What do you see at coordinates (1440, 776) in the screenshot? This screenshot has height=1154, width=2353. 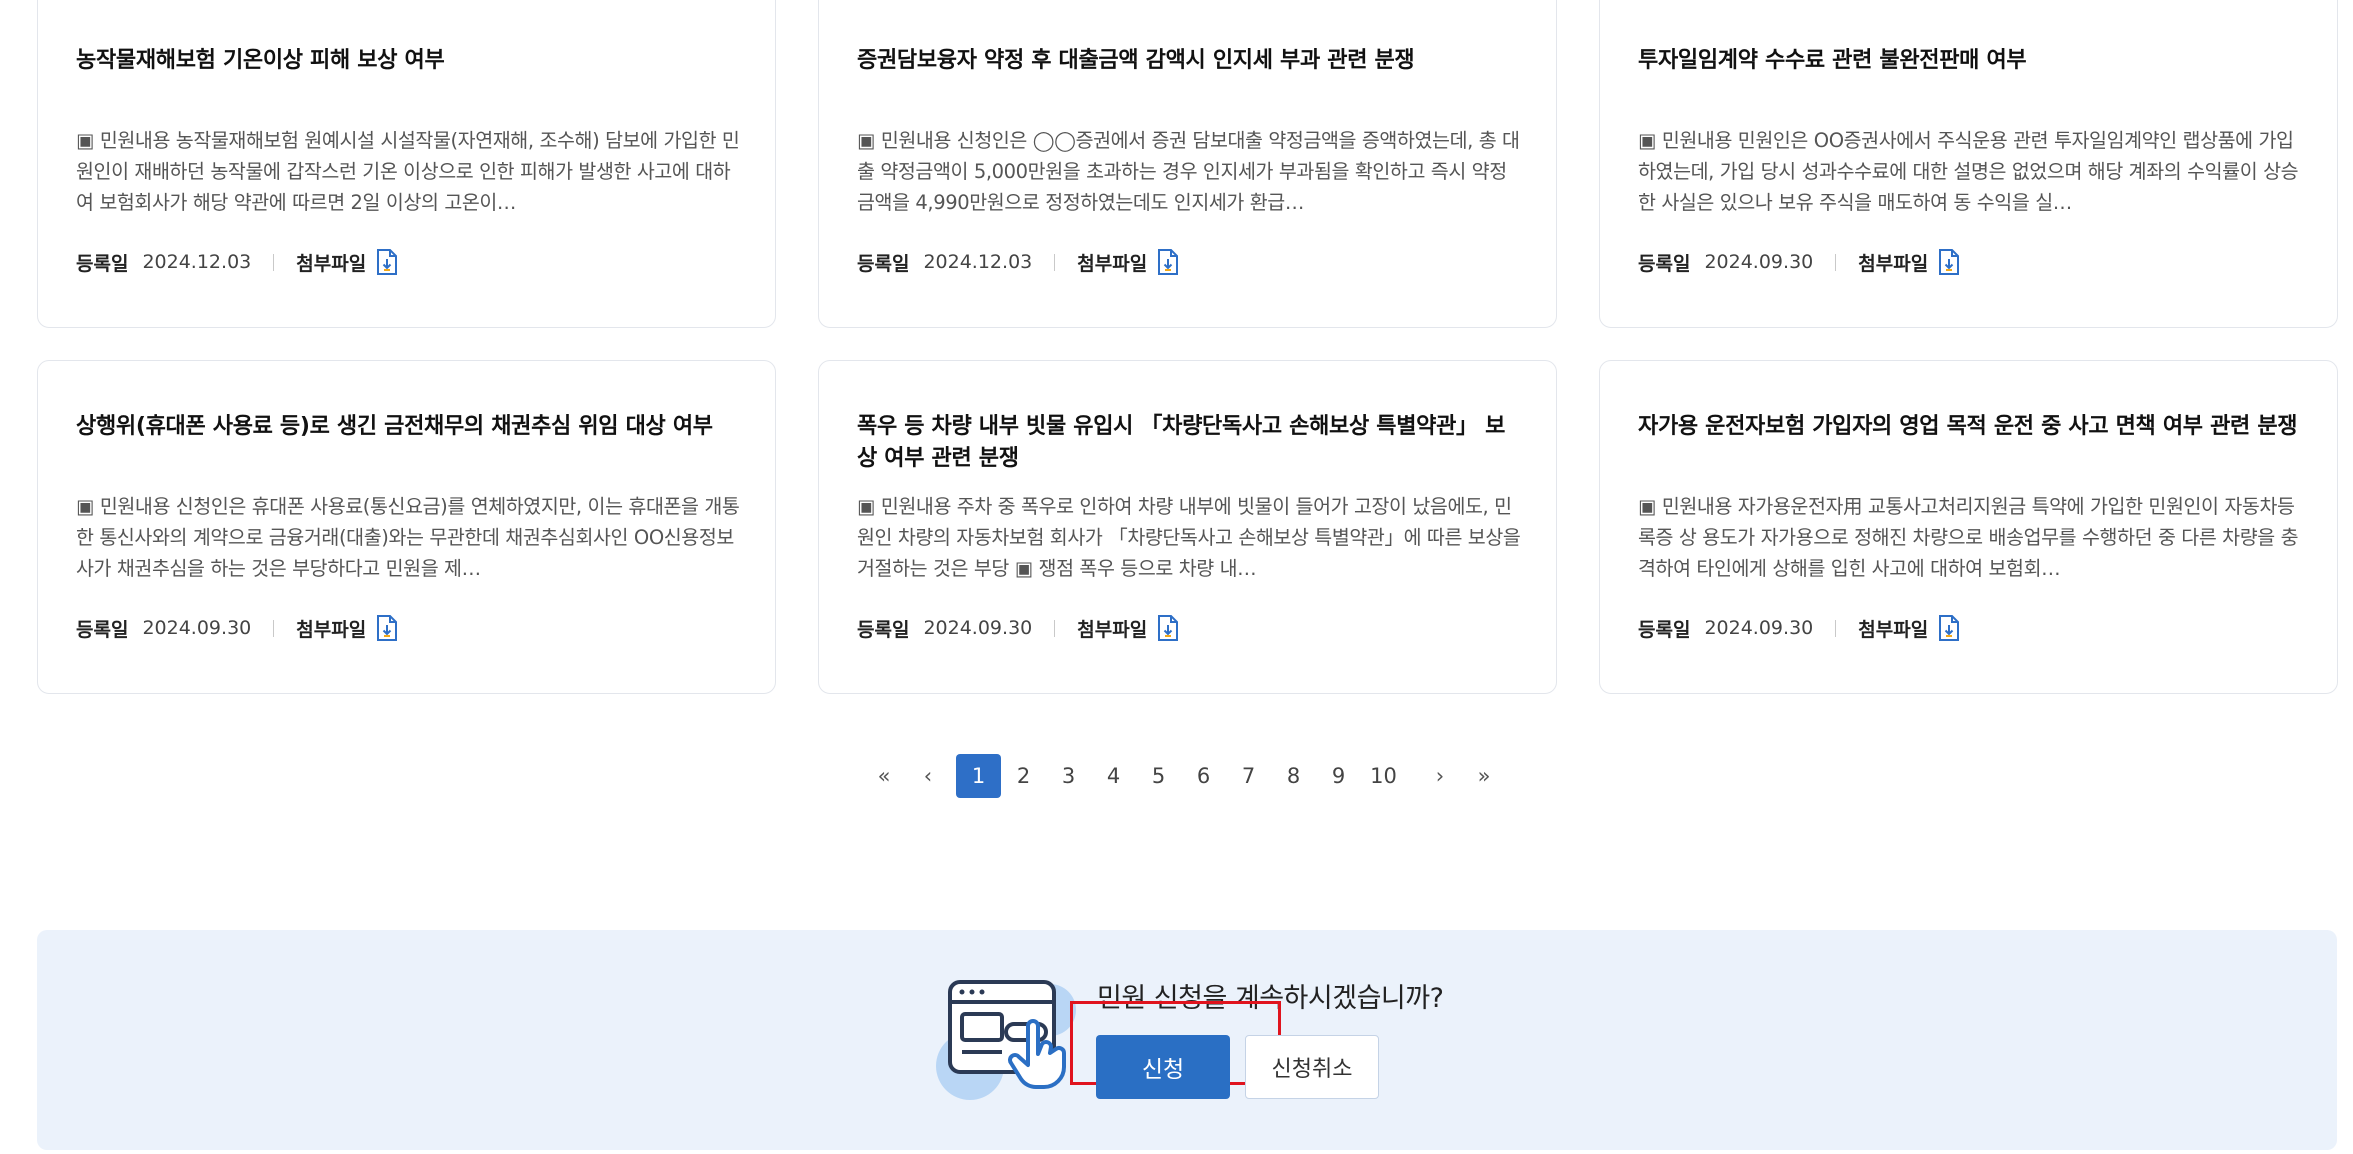 I see `next-page-button: ›` at bounding box center [1440, 776].